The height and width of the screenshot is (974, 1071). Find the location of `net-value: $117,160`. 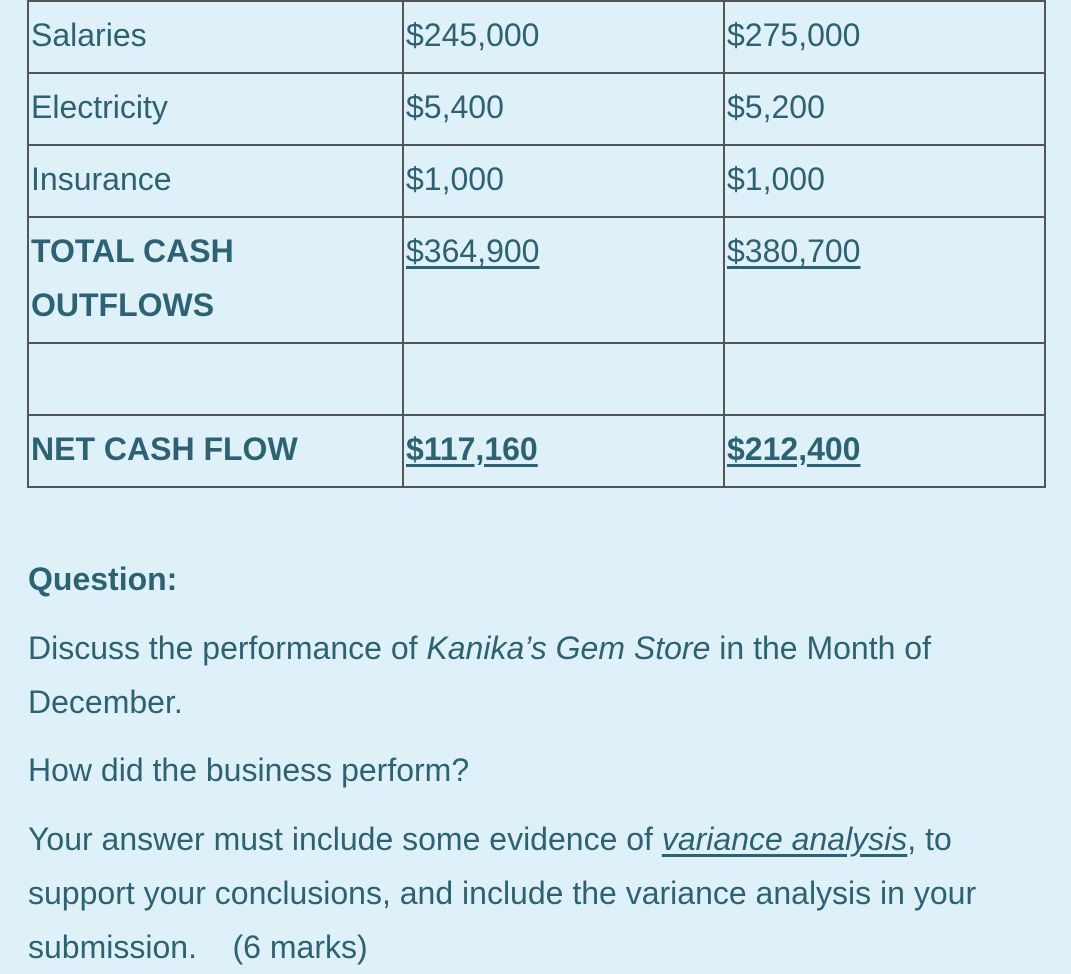

net-value: $117,160 is located at coordinates (472, 449).